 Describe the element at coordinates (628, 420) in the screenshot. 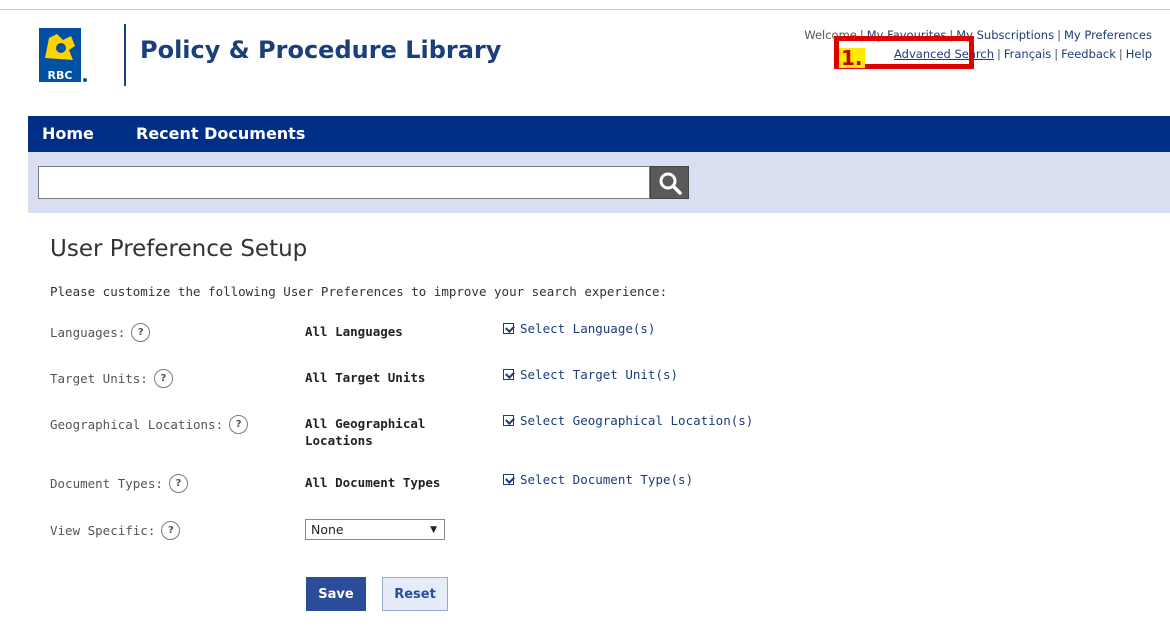

I see `select-geographical-locations-link: Select Geographical Location(s)` at that location.